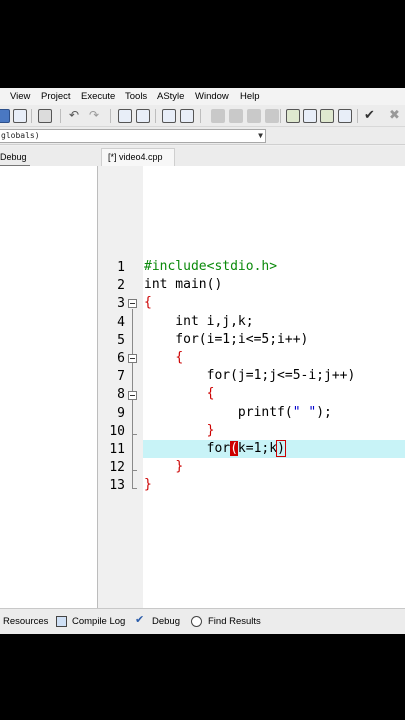  What do you see at coordinates (183, 285) in the screenshot?
I see `code-line: int main()` at bounding box center [183, 285].